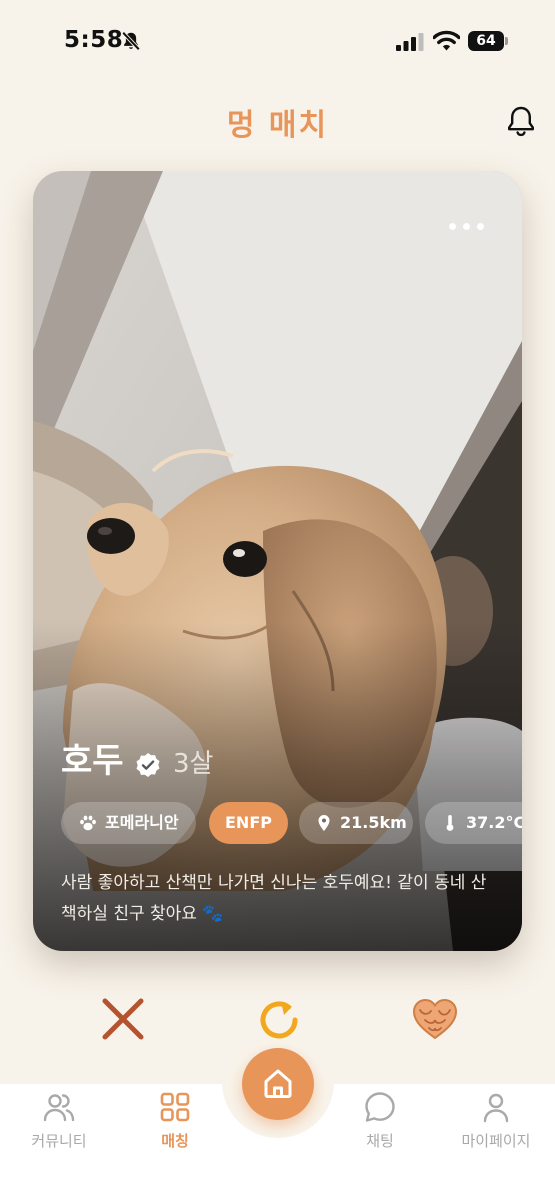 Image resolution: width=555 pixels, height=1200 pixels. What do you see at coordinates (92, 761) in the screenshot?
I see `dog-name: 호두` at bounding box center [92, 761].